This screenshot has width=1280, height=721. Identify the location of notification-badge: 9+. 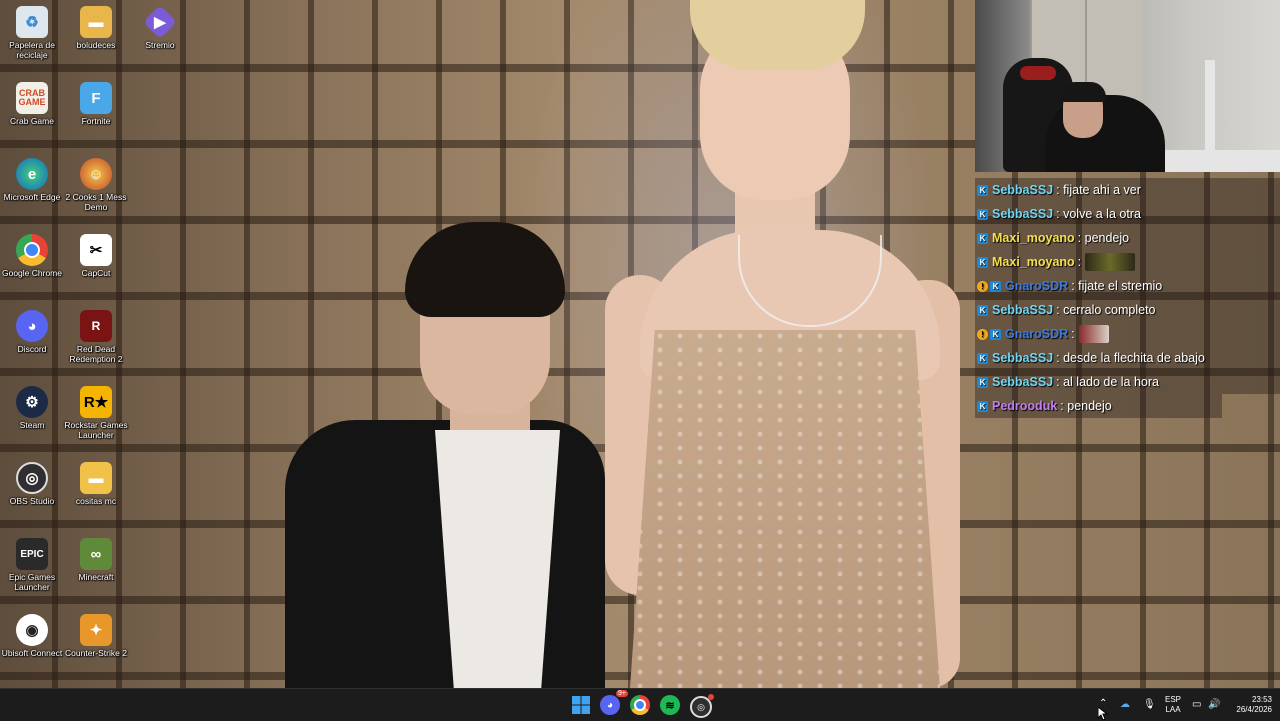
(622, 693).